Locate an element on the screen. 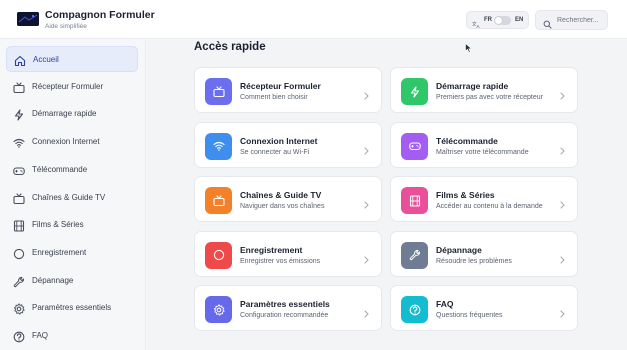 The height and width of the screenshot is (350, 627). help-icon is located at coordinates (19, 336).